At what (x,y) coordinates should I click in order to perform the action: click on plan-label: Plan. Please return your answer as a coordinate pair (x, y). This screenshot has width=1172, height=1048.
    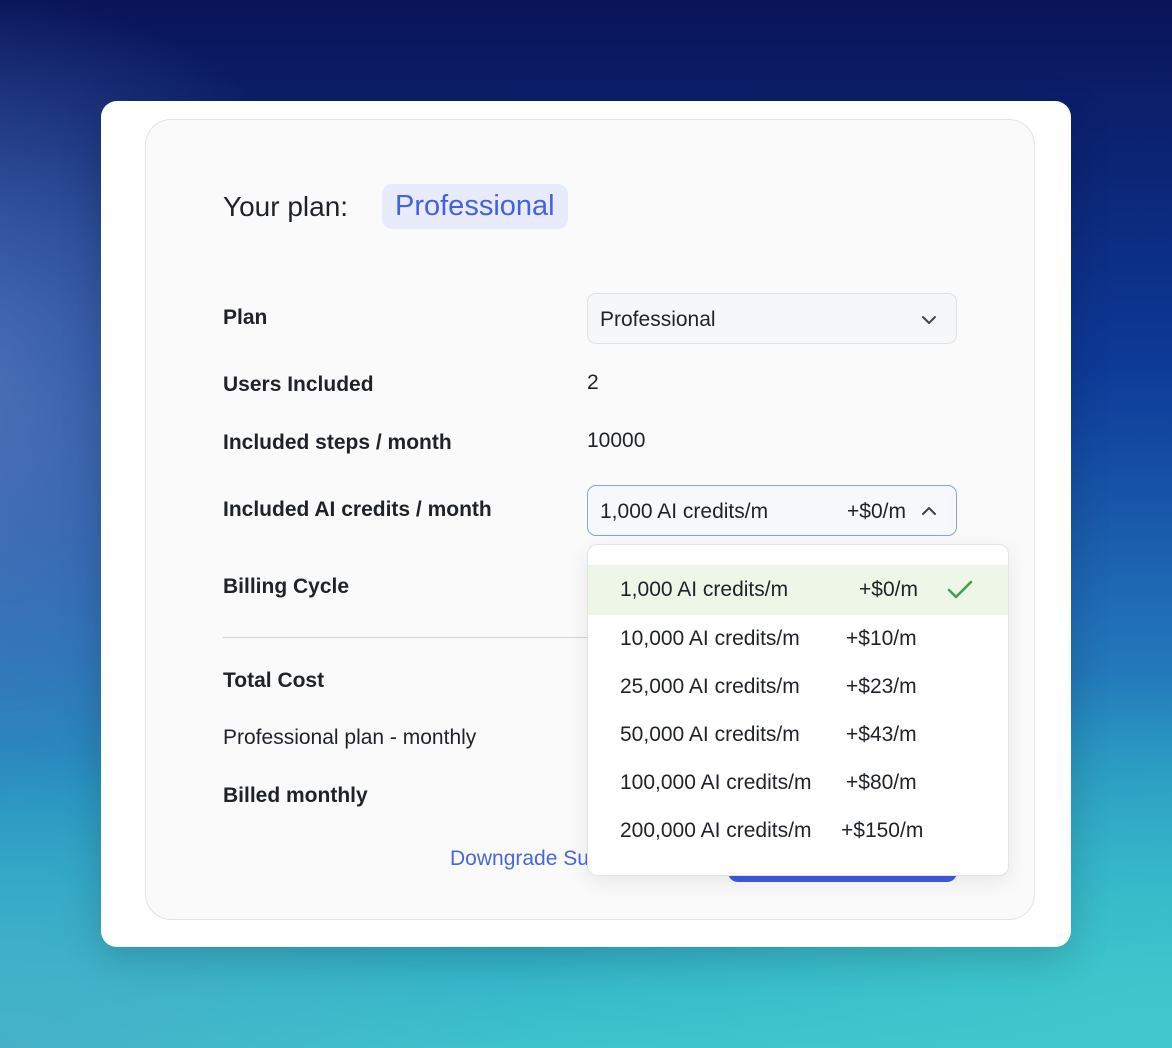
    Looking at the image, I should click on (245, 317).